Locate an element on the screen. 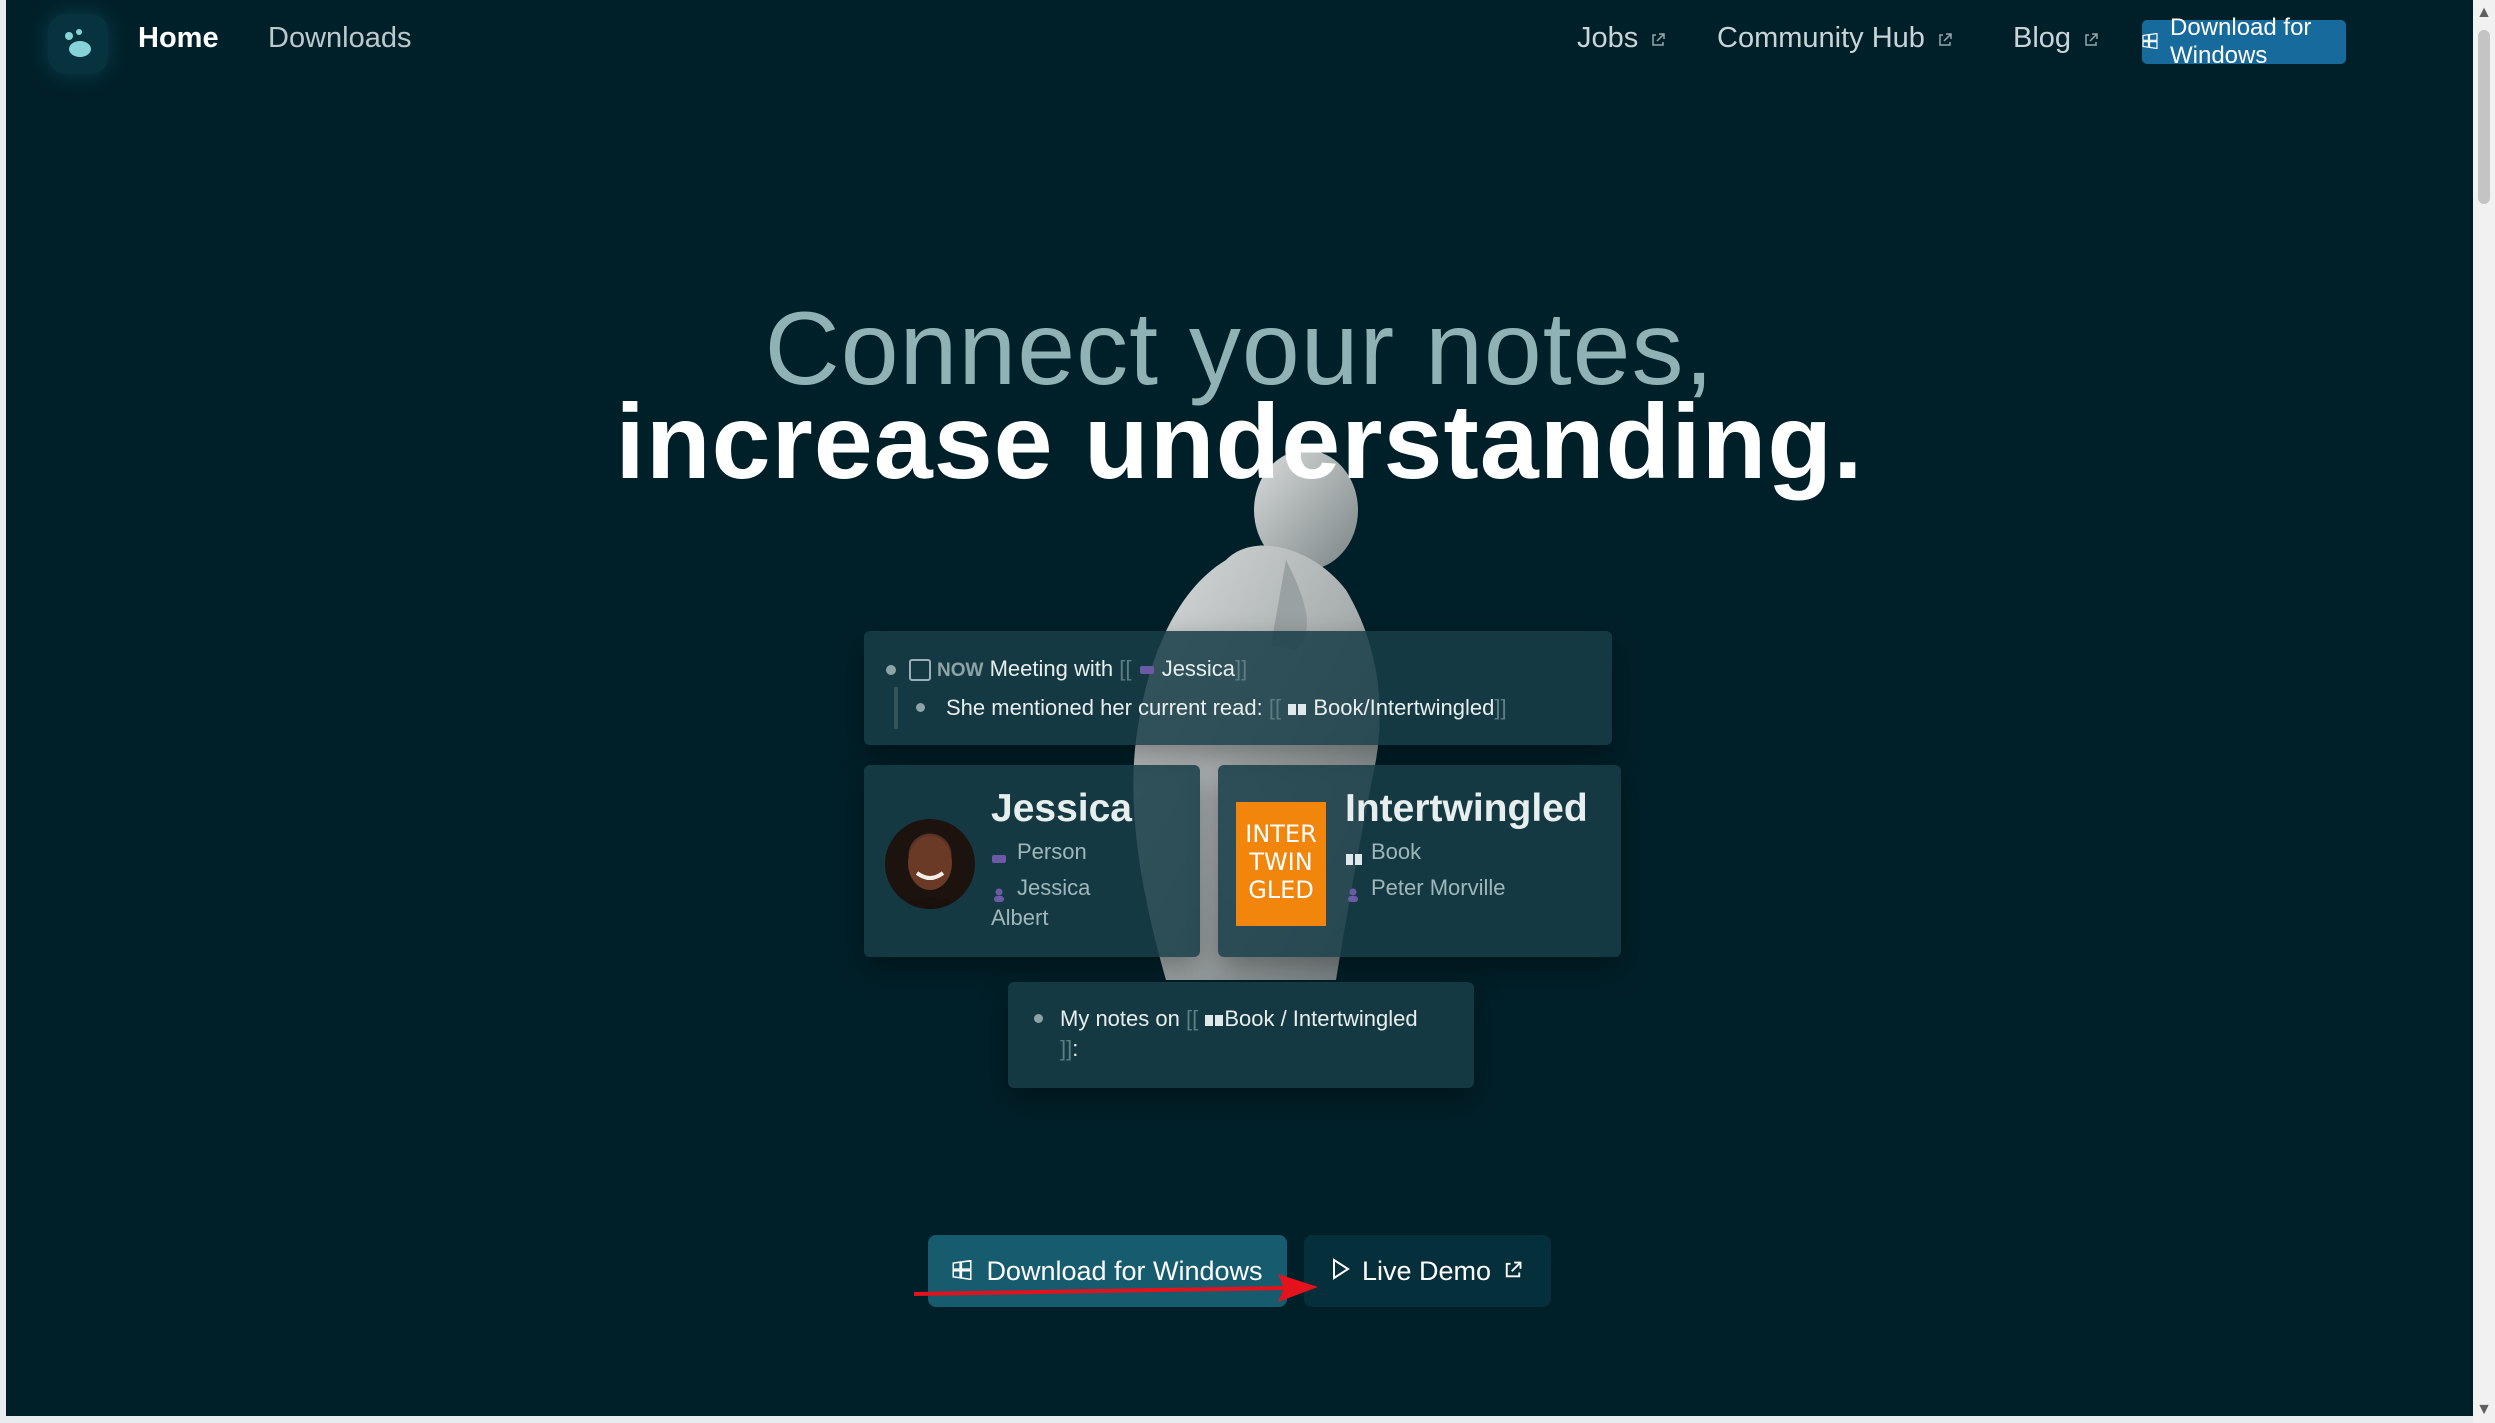 The height and width of the screenshot is (1423, 2495). jessica-name-property: Jessica is located at coordinates (1041, 889).